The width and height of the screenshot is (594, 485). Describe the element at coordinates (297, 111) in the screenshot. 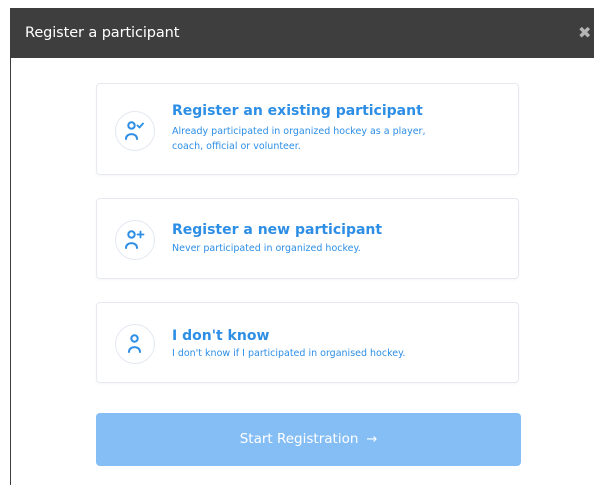

I see `option-title: Register an existing participant` at that location.